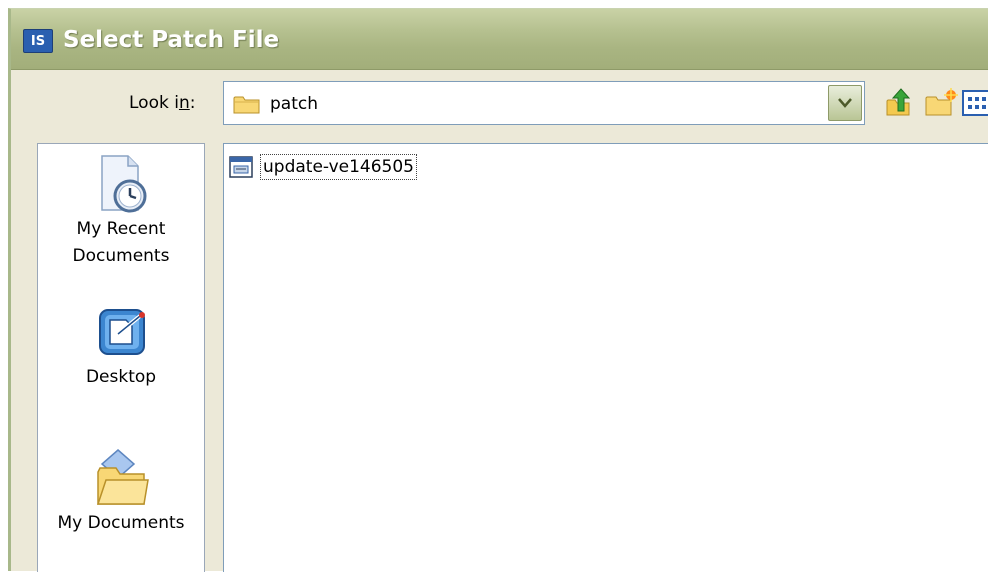  What do you see at coordinates (122, 477) in the screenshot?
I see `my-documents-icon` at bounding box center [122, 477].